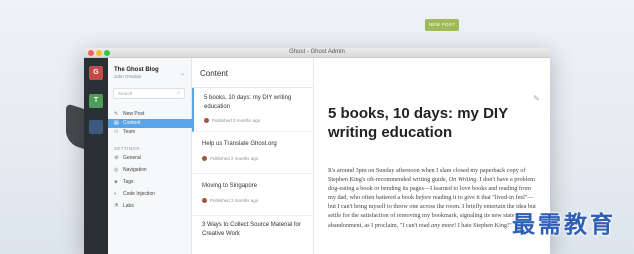  I want to click on sidebar-item-label: New Post, so click(134, 114).